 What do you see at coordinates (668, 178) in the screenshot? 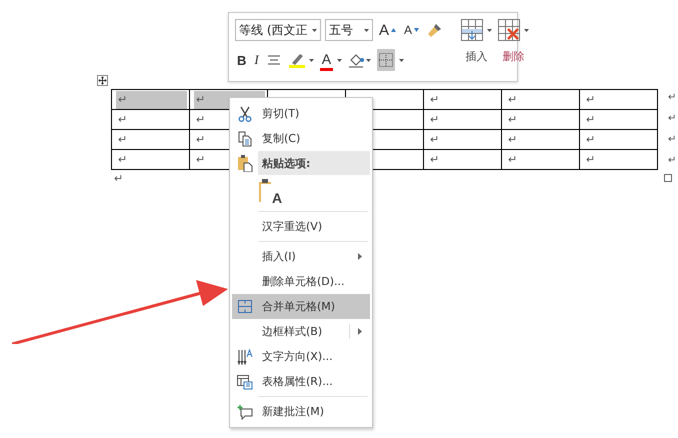
I see `table-resize-handle` at bounding box center [668, 178].